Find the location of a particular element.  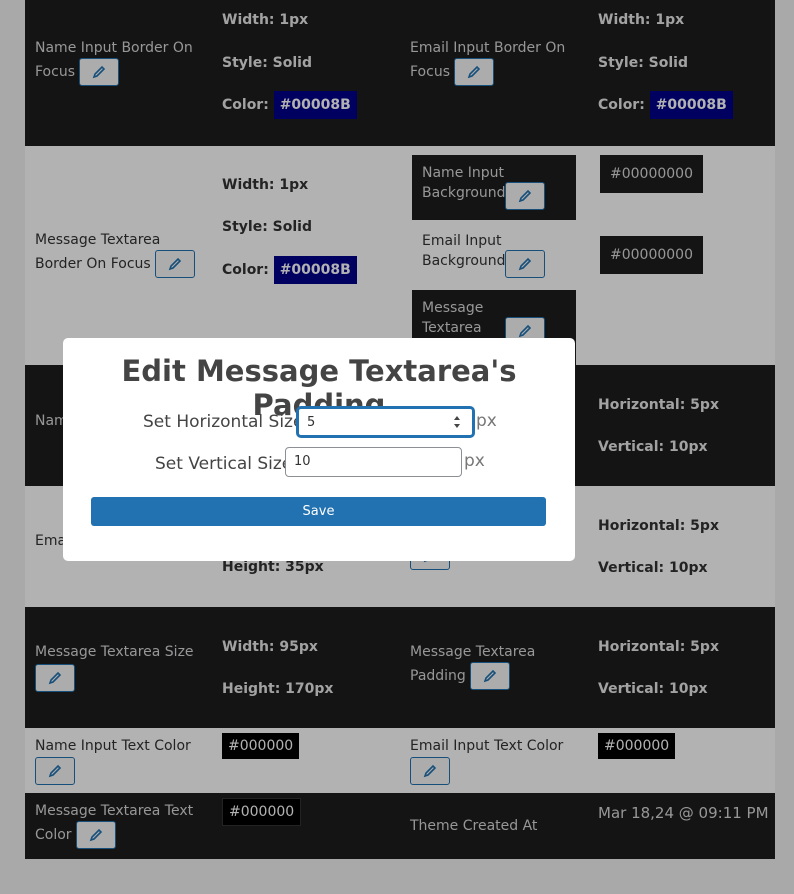

horizontal-size-value: 5 is located at coordinates (311, 422).